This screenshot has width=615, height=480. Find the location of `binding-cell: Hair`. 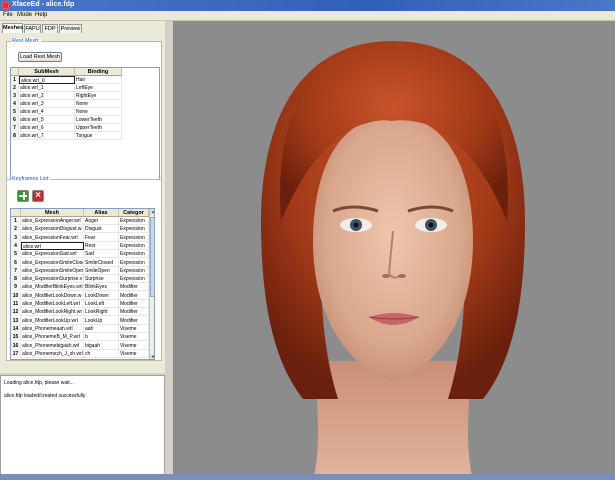

binding-cell: Hair is located at coordinates (98, 80).